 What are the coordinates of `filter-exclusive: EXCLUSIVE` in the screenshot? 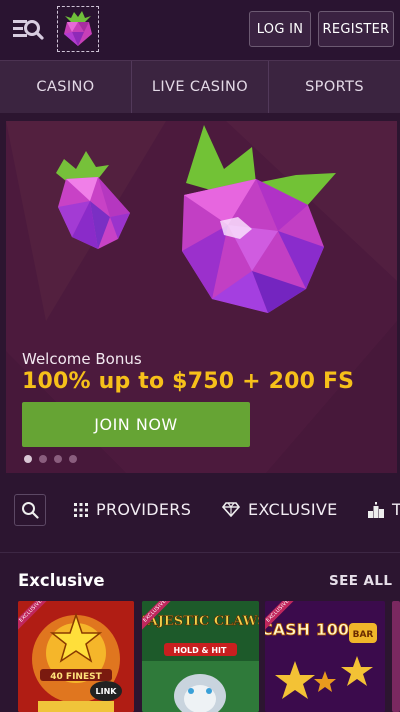 It's located at (280, 509).